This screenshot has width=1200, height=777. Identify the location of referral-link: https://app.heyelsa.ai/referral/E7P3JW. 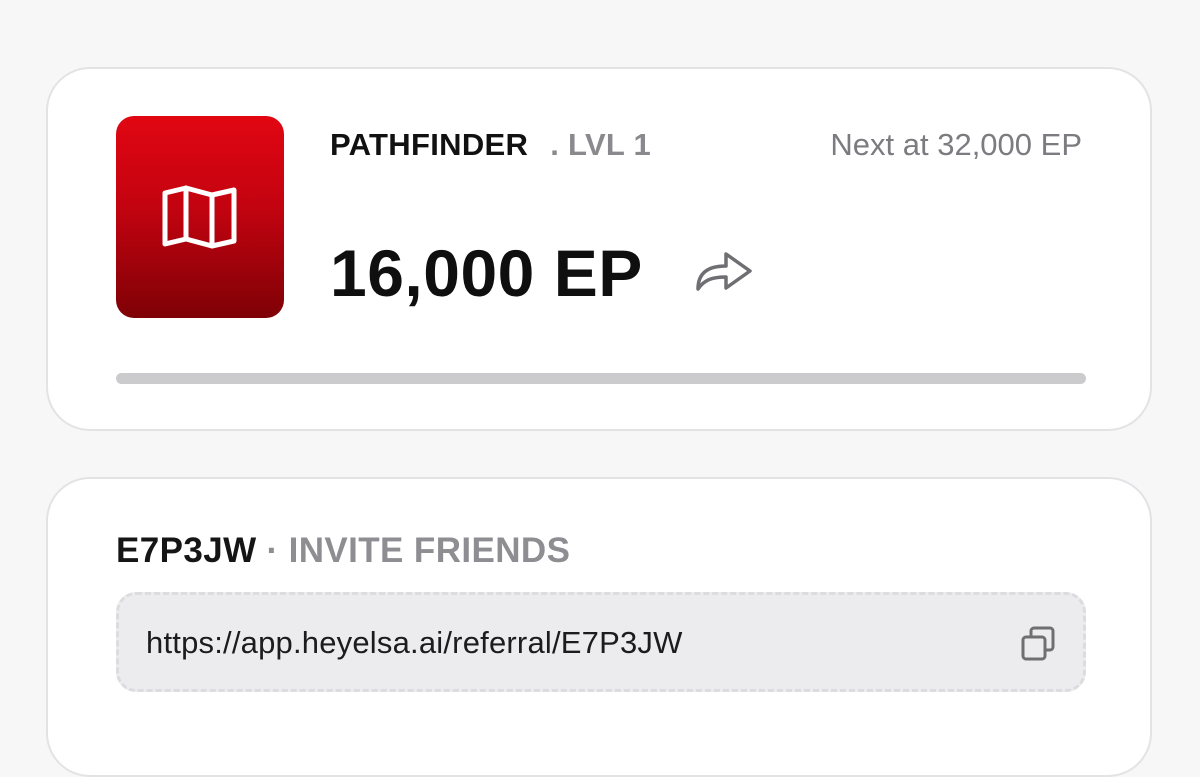
(414, 643).